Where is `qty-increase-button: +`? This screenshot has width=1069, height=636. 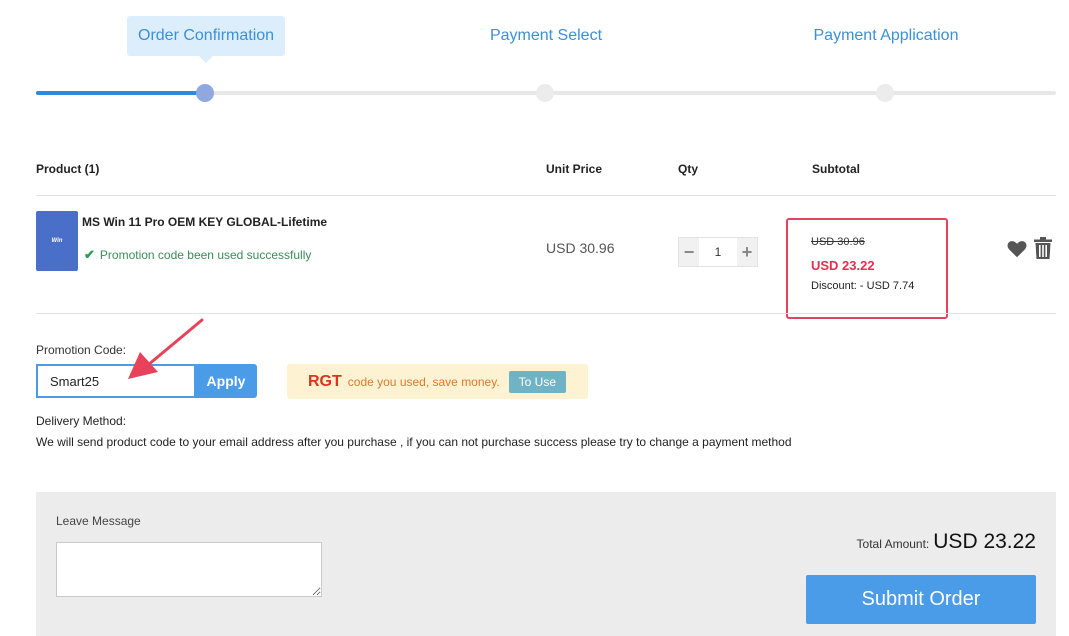 qty-increase-button: + is located at coordinates (747, 252).